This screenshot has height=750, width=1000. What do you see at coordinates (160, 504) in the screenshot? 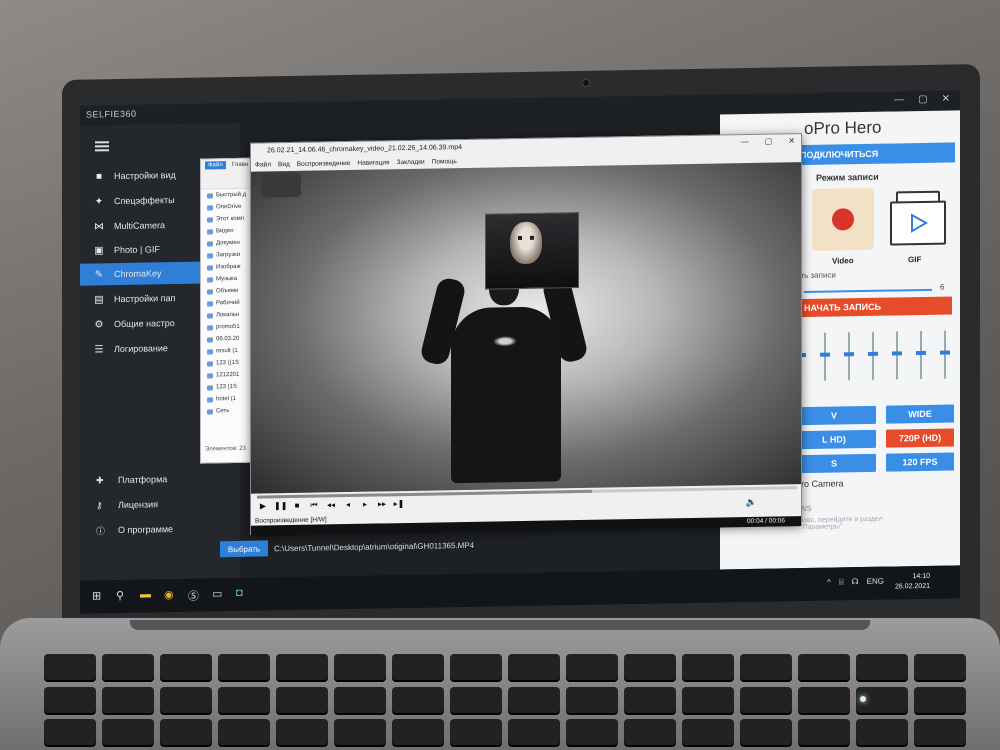
I see `sidebar-item-license: ⚷ Лицензия` at bounding box center [160, 504].